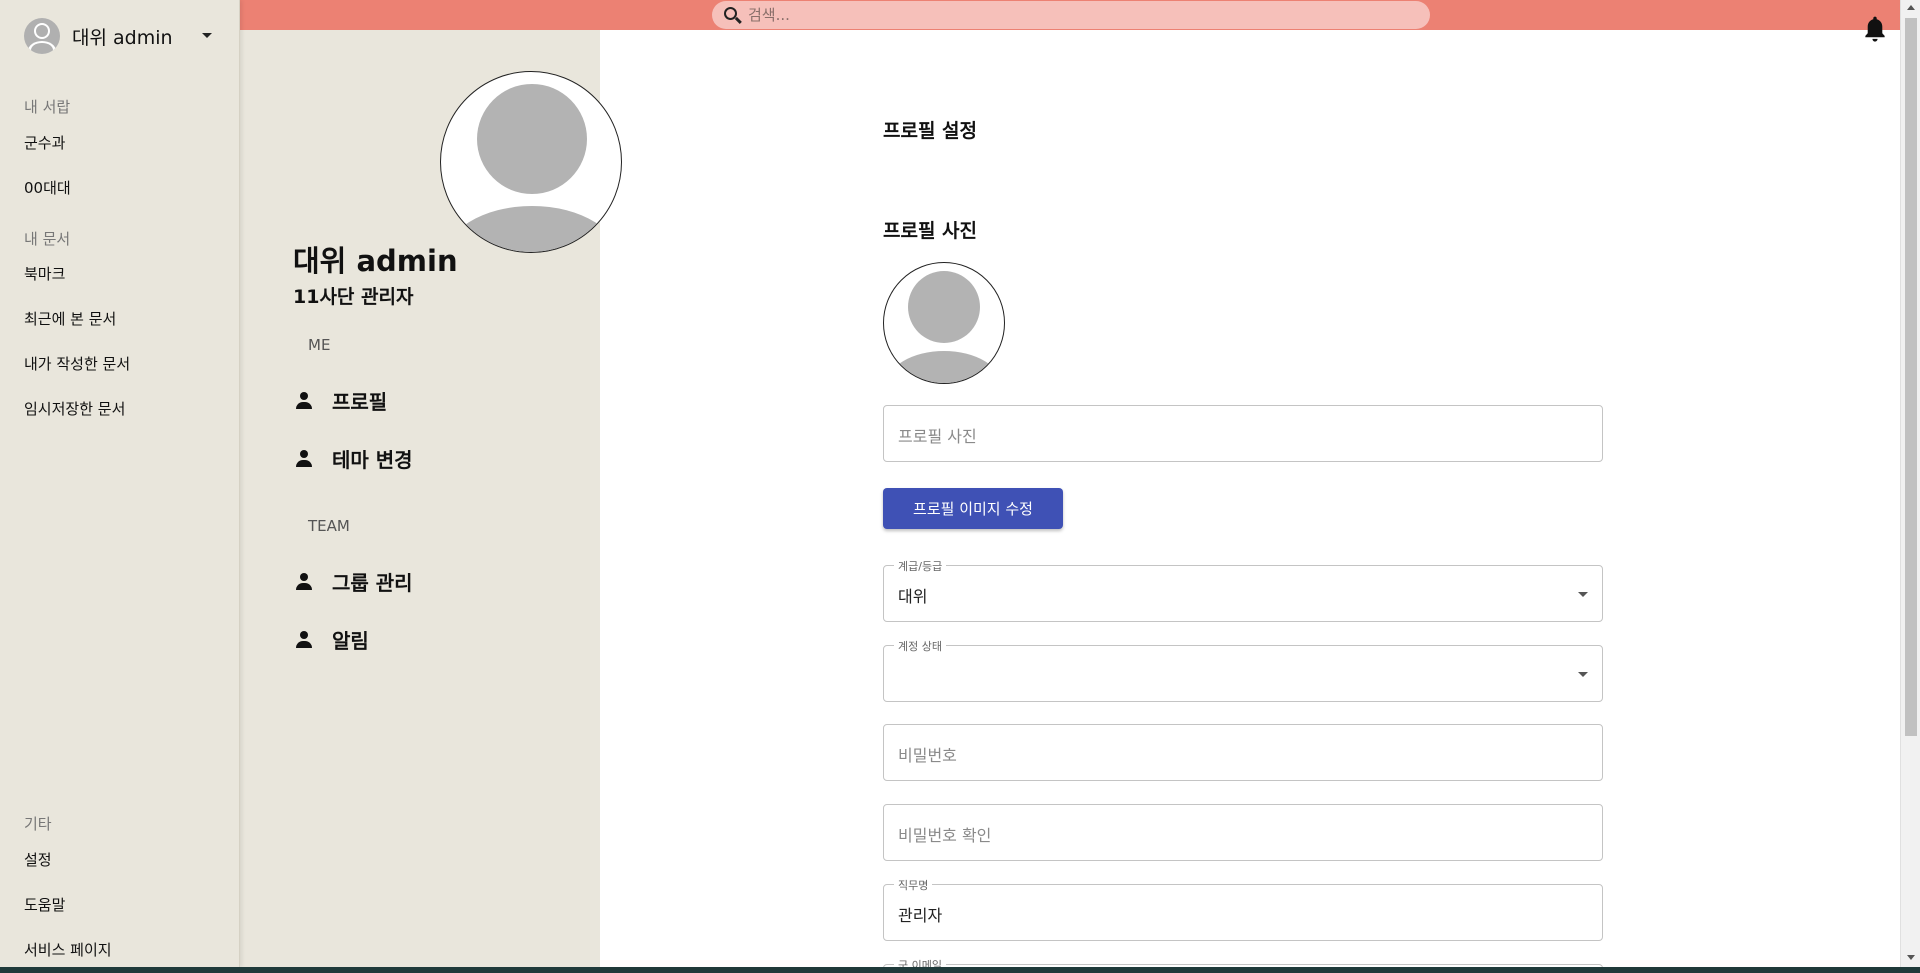 This screenshot has width=1920, height=973. Describe the element at coordinates (70, 318) in the screenshot. I see `sidebar-item-recent: 최근에 본 문서` at that location.